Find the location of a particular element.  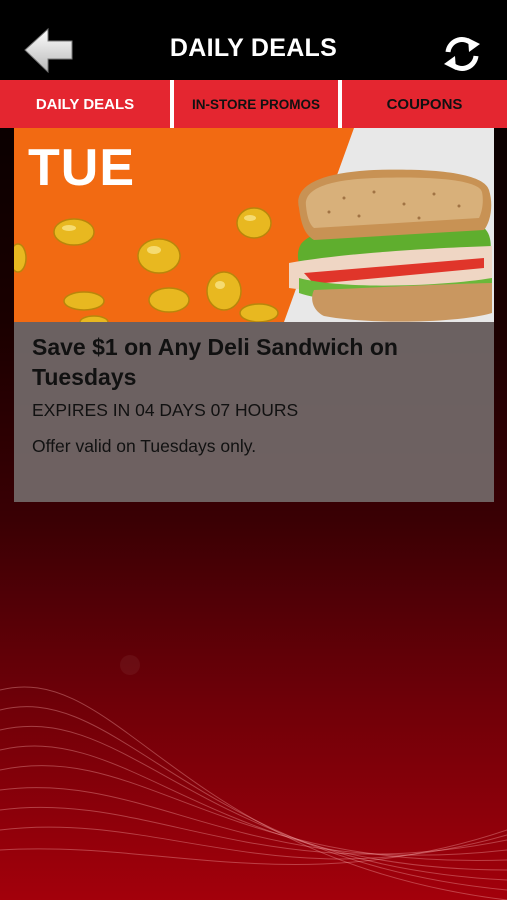

tab-bar: DAILY DEALS IN-STORE PROMOS COUPONS is located at coordinates (253, 104).